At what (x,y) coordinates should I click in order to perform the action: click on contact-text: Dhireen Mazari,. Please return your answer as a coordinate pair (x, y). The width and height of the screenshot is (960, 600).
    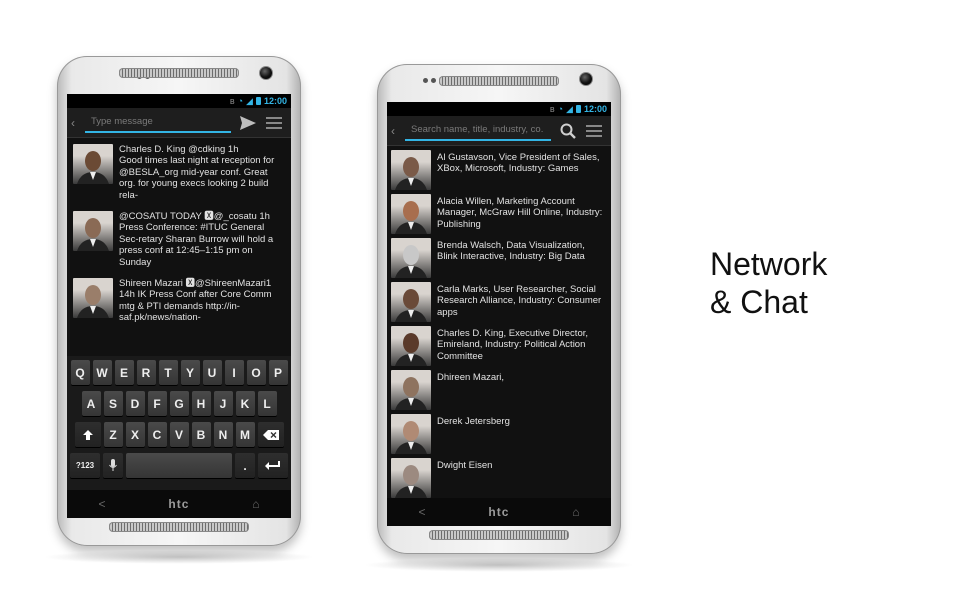
    Looking at the image, I should click on (471, 377).